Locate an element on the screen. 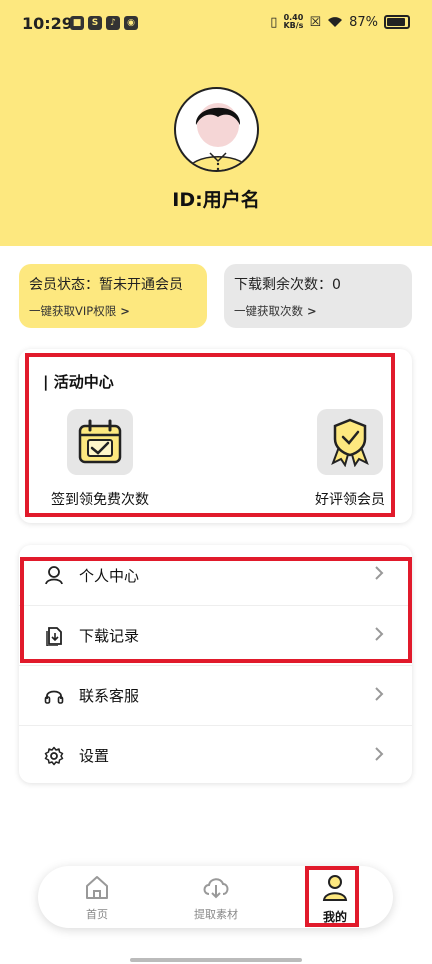 Image resolution: width=432 pixels, height=964 pixels. wifi-icon is located at coordinates (335, 22).